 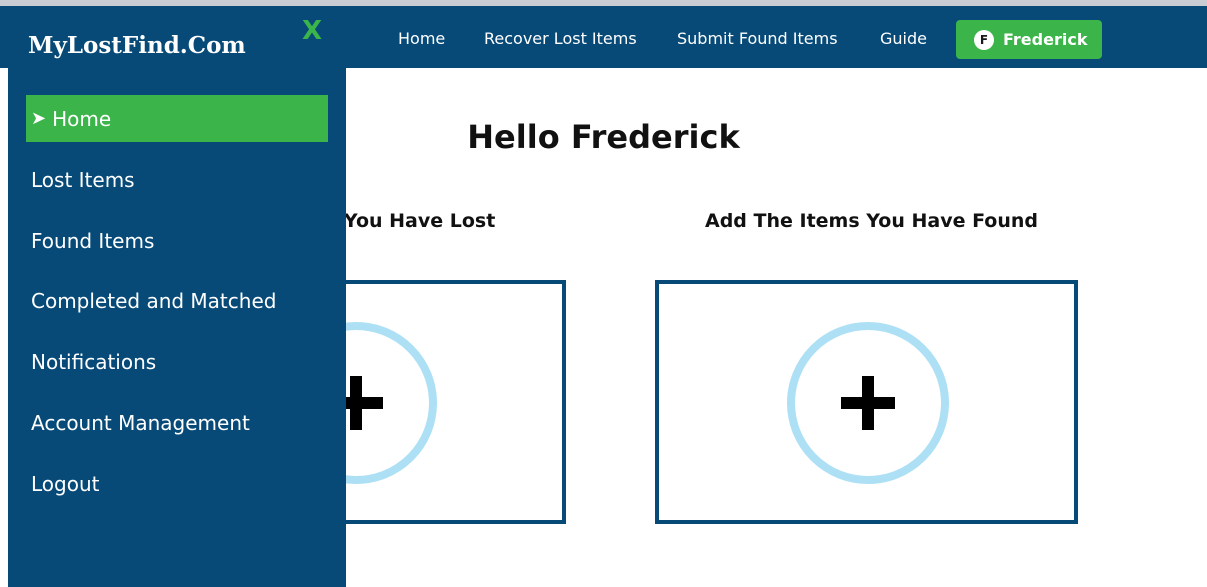 I want to click on brand-logo: MyLostFind.Com, so click(x=137, y=45).